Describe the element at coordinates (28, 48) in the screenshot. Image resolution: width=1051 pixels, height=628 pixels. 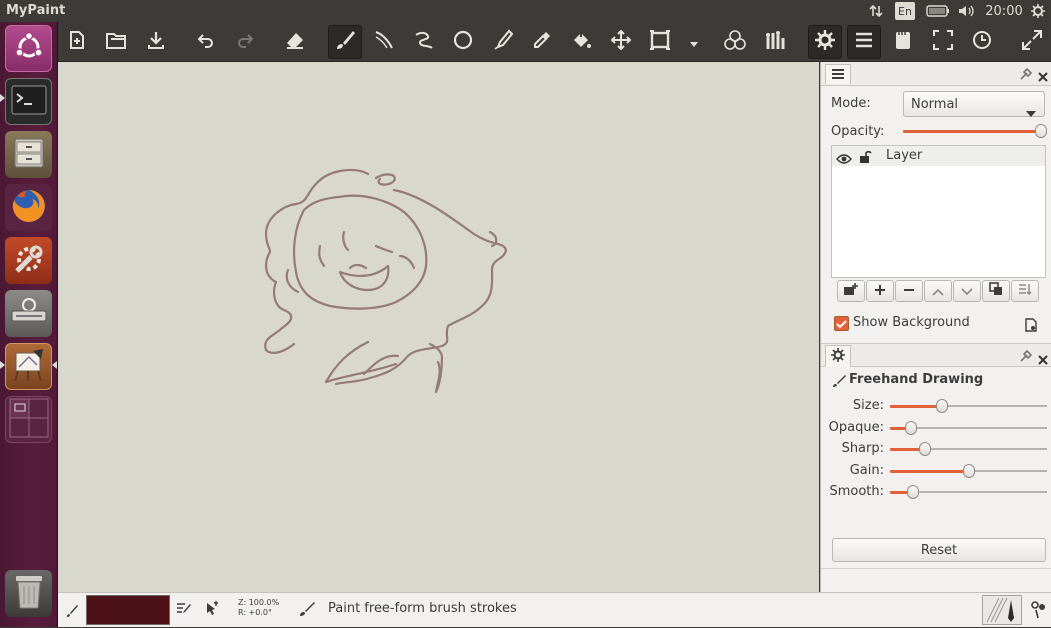
I see `ubuntu-dash-button` at that location.